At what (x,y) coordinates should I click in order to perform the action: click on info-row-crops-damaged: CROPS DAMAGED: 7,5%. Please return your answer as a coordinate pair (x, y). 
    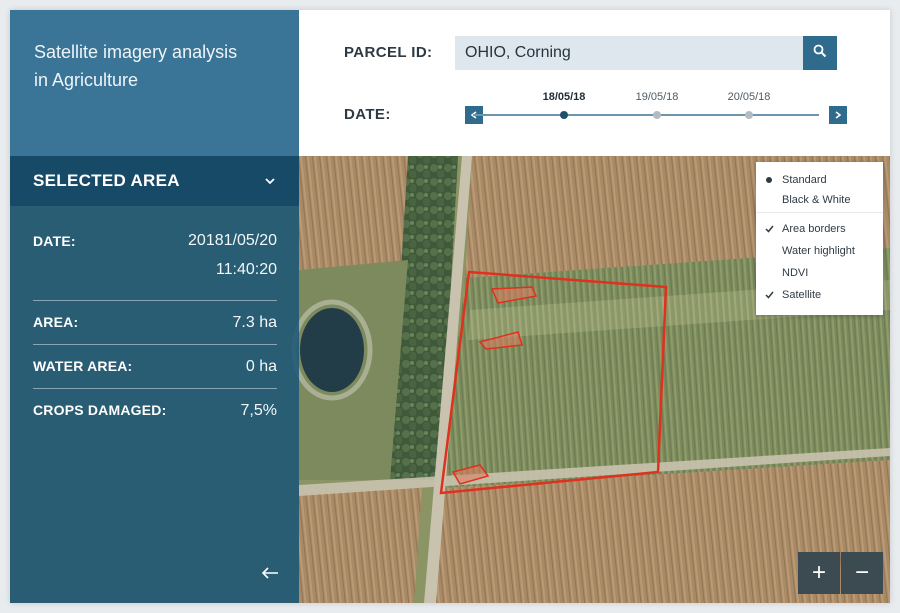
    Looking at the image, I should click on (155, 410).